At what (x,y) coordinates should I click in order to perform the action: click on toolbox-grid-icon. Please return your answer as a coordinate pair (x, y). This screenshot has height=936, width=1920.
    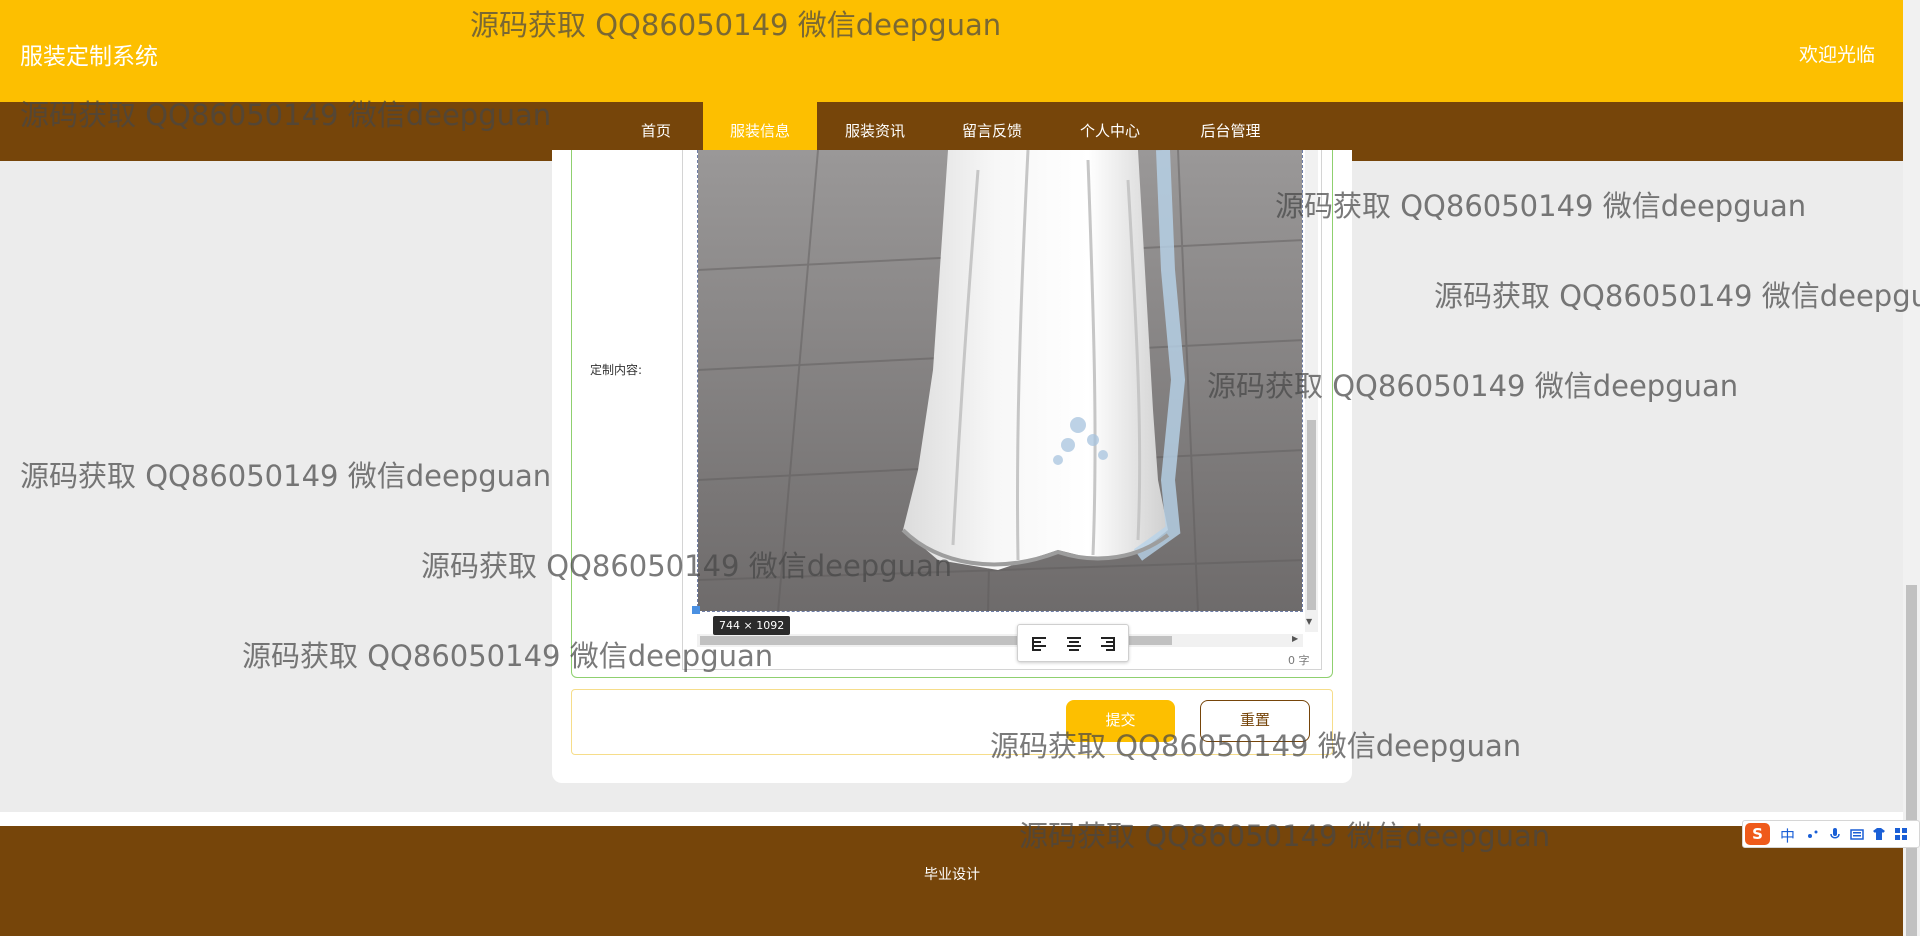
    Looking at the image, I should click on (1901, 833).